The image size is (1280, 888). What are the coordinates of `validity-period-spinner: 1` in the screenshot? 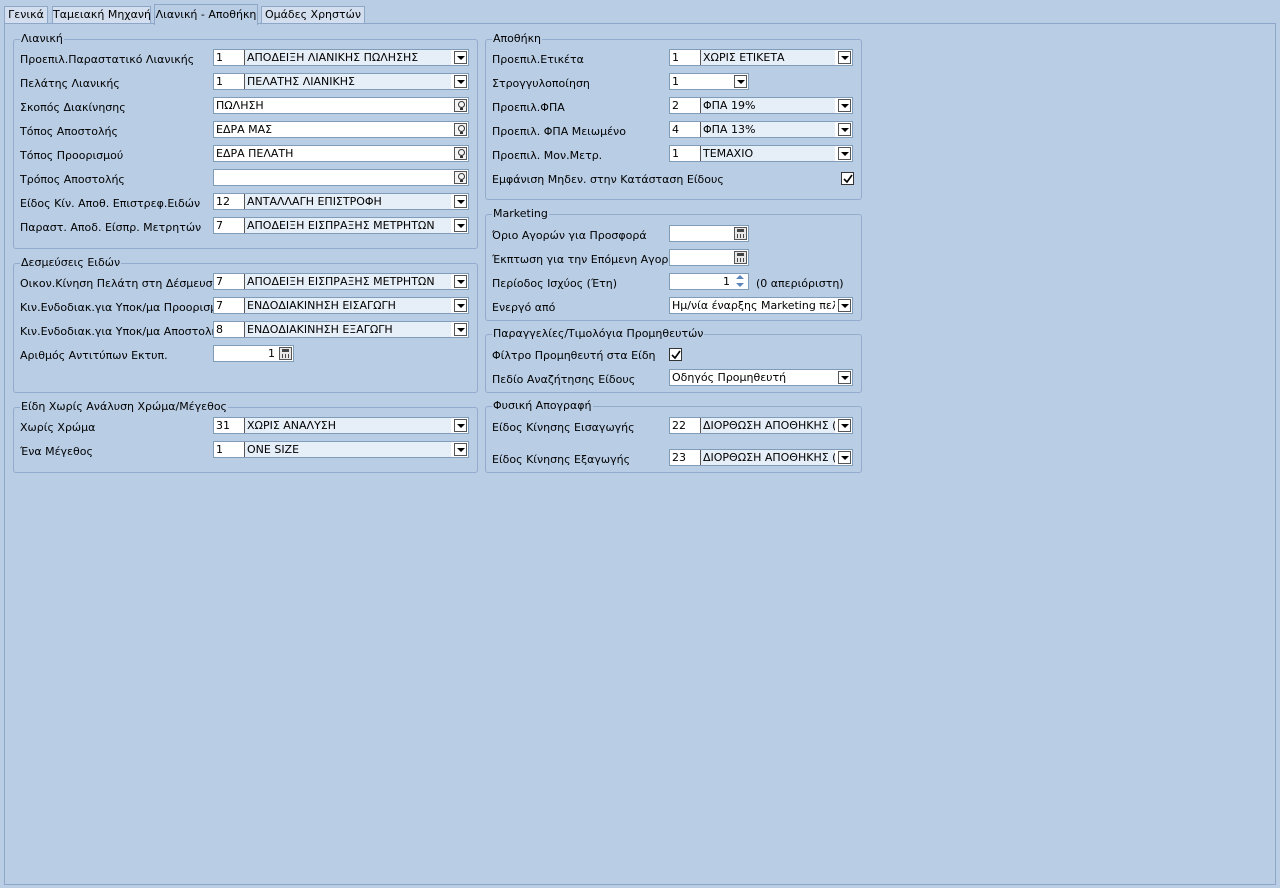 It's located at (709, 281).